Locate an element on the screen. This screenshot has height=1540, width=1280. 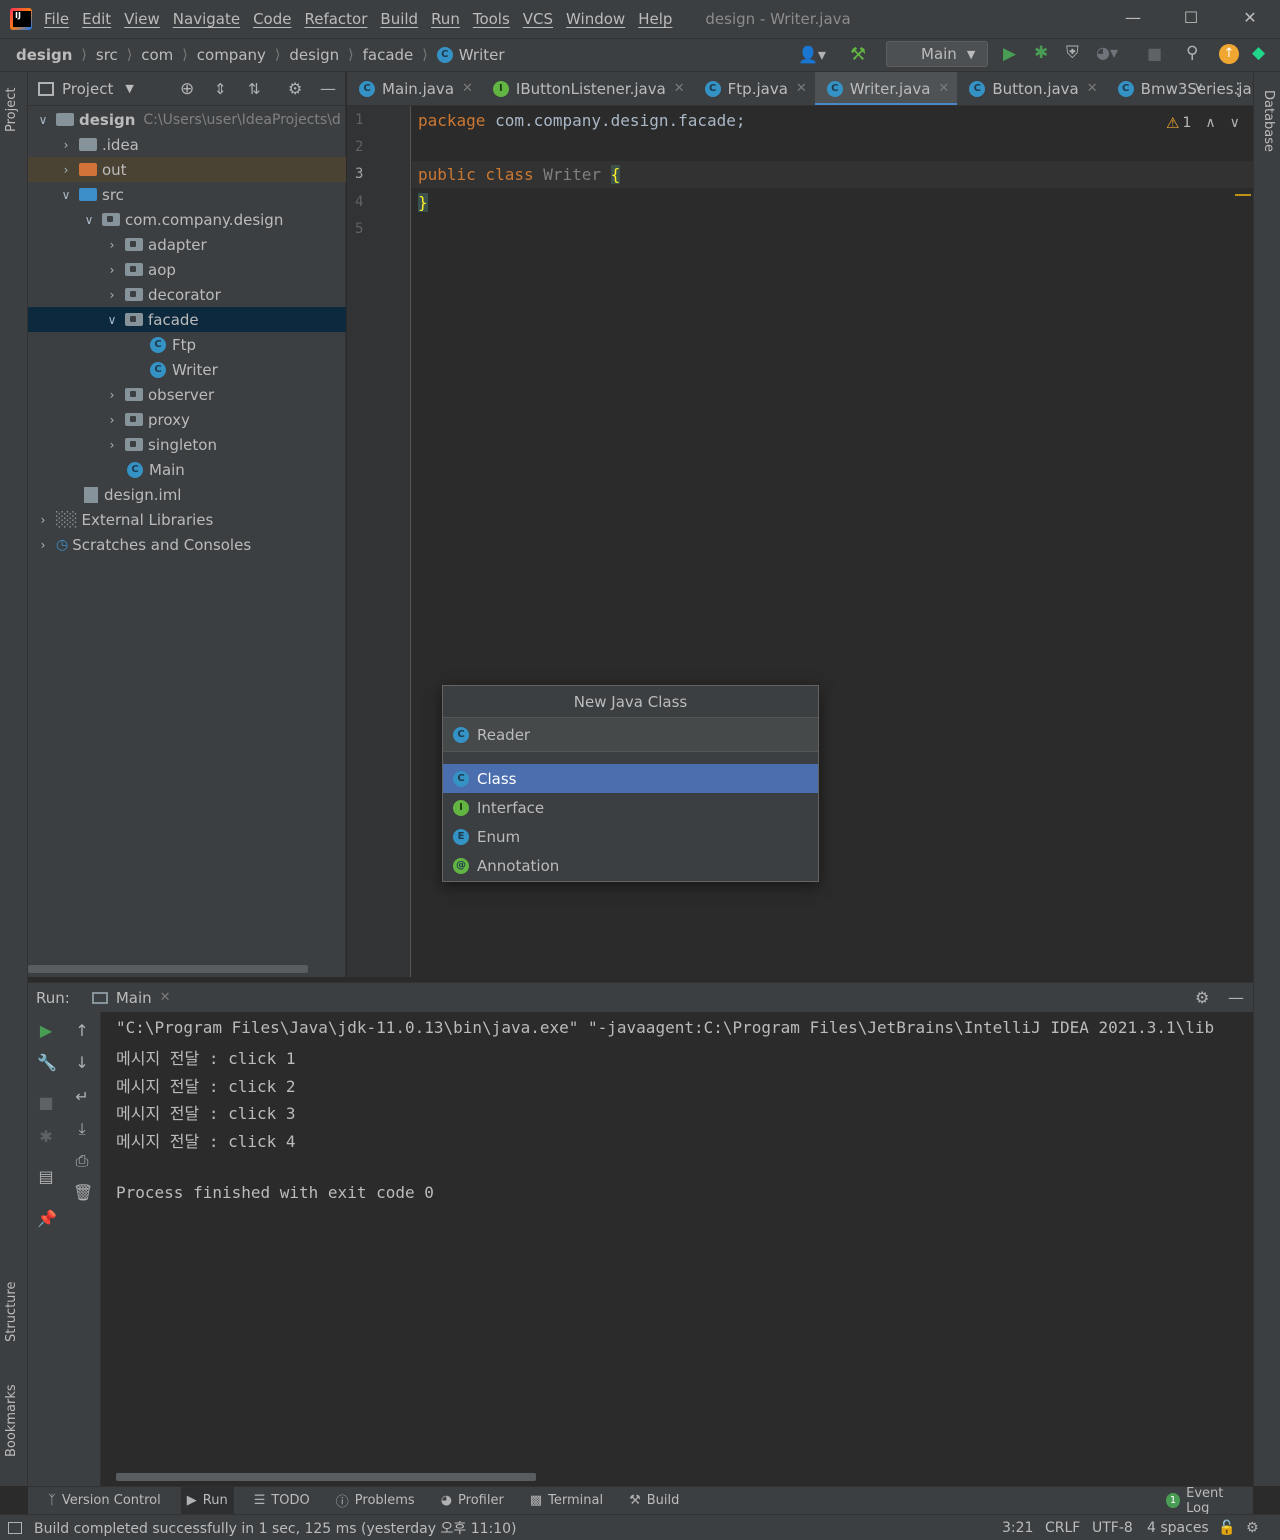
tree-item-facade: ∨ facade is located at coordinates (187, 319).